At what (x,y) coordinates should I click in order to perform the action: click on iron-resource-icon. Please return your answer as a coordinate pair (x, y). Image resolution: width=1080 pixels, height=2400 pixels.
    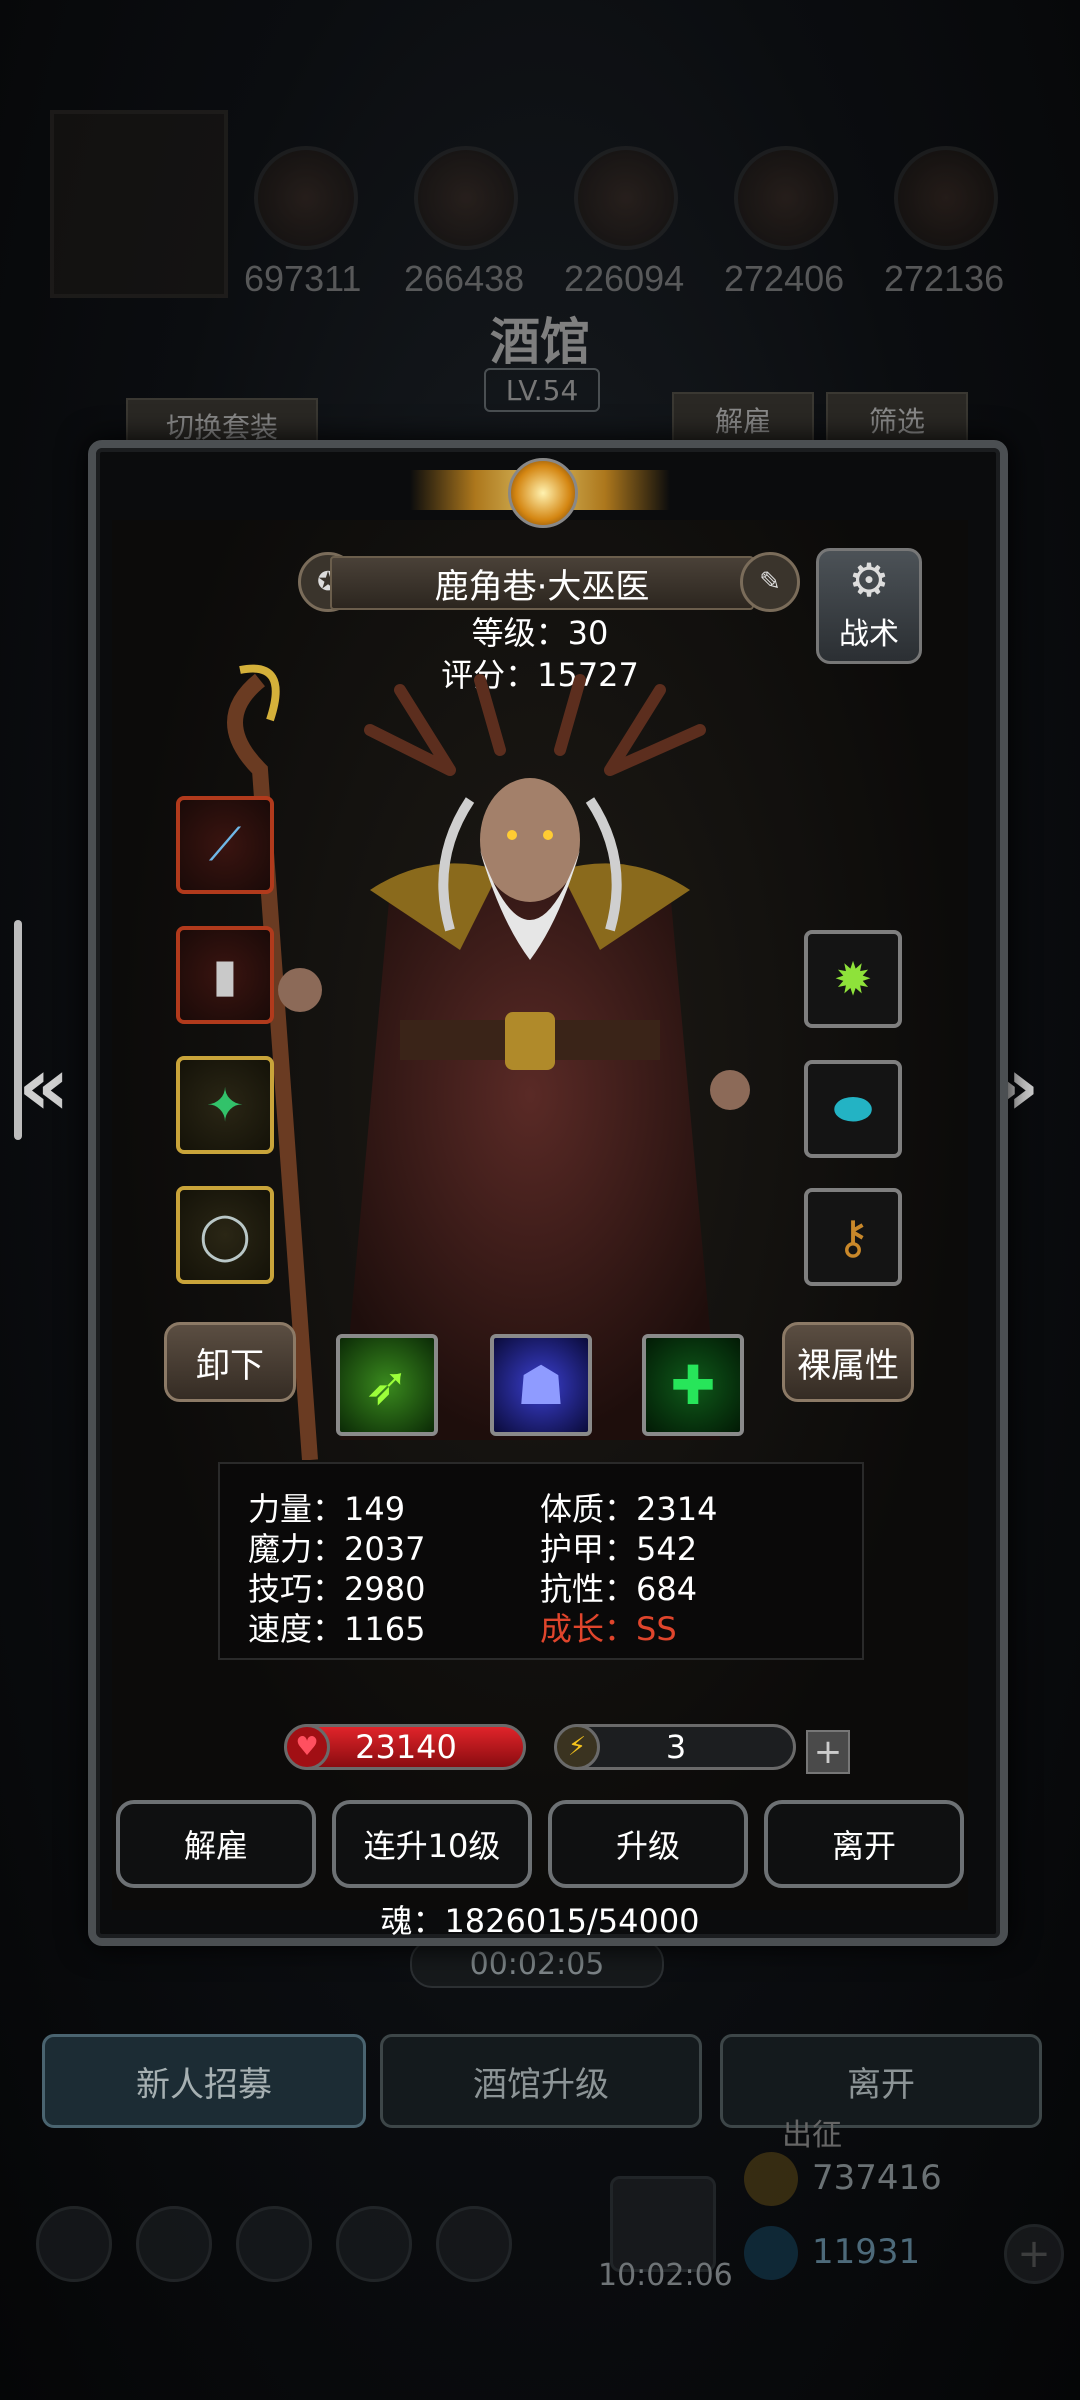
    Looking at the image, I should click on (946, 198).